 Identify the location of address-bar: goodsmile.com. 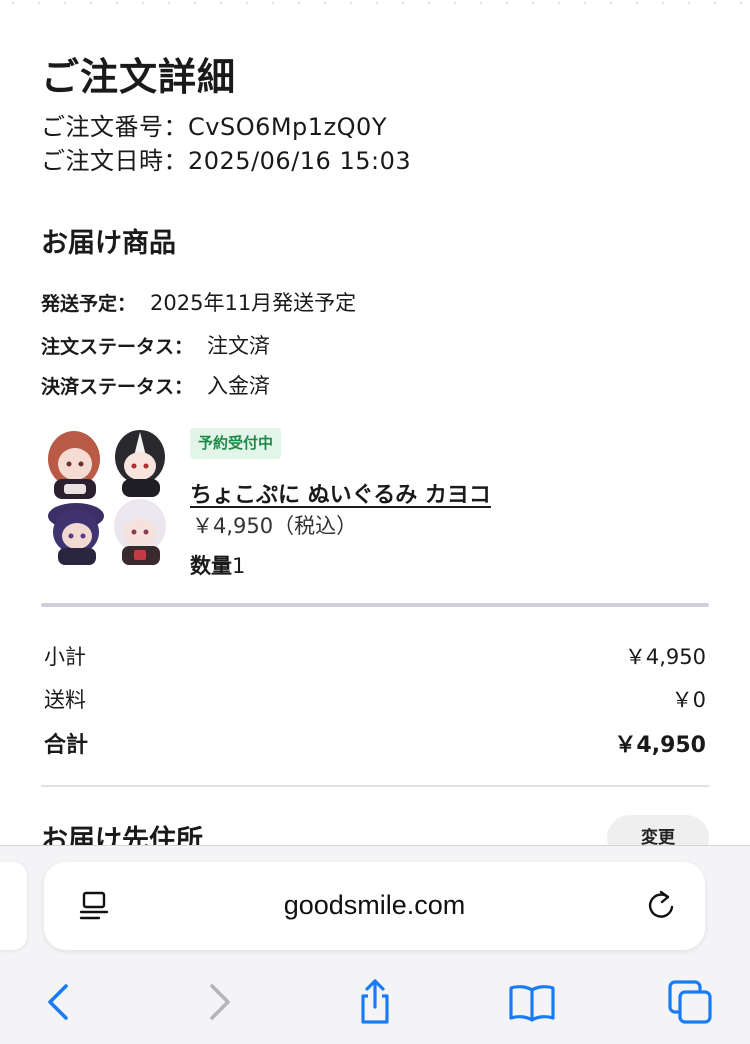
(374, 906).